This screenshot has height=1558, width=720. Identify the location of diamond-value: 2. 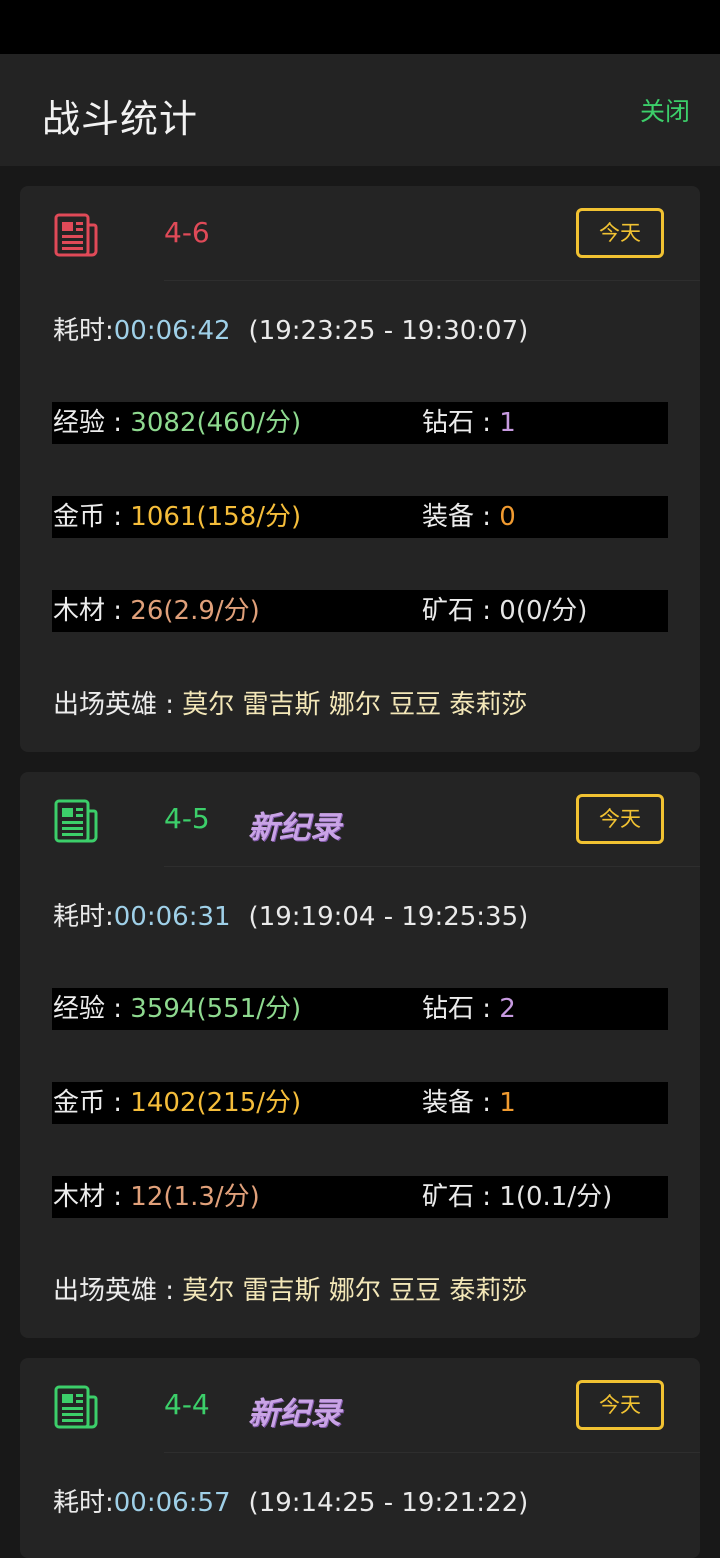
(507, 1009).